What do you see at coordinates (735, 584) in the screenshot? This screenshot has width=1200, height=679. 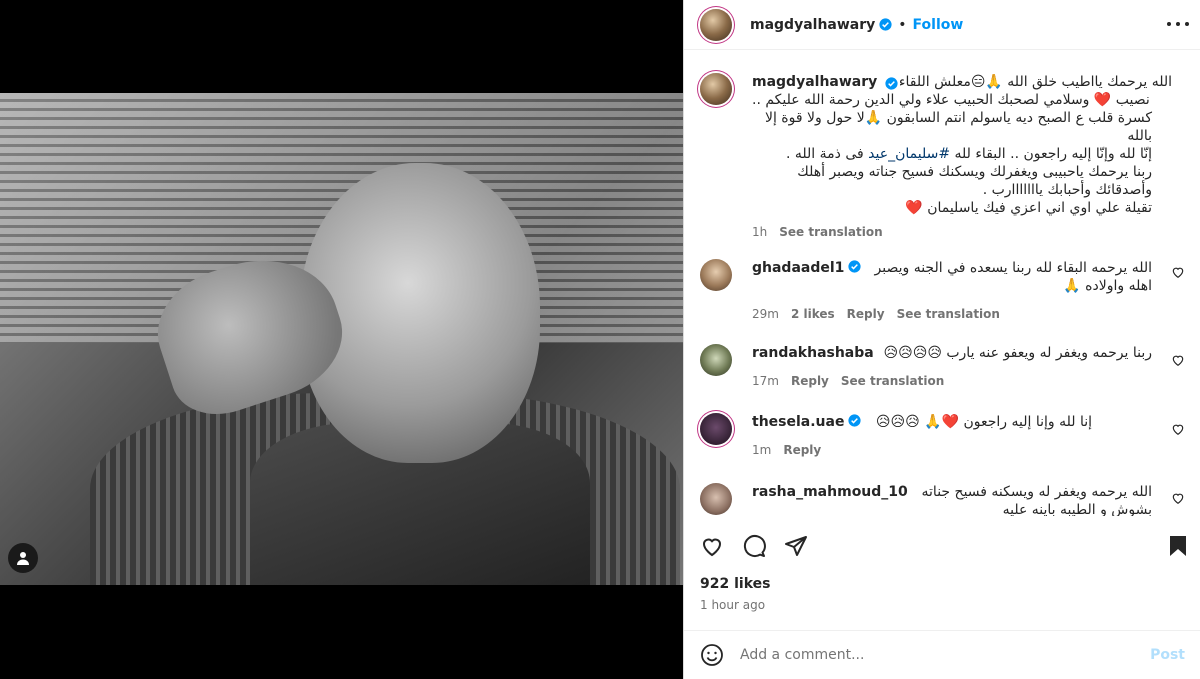 I see `likes-count: 922 likes` at bounding box center [735, 584].